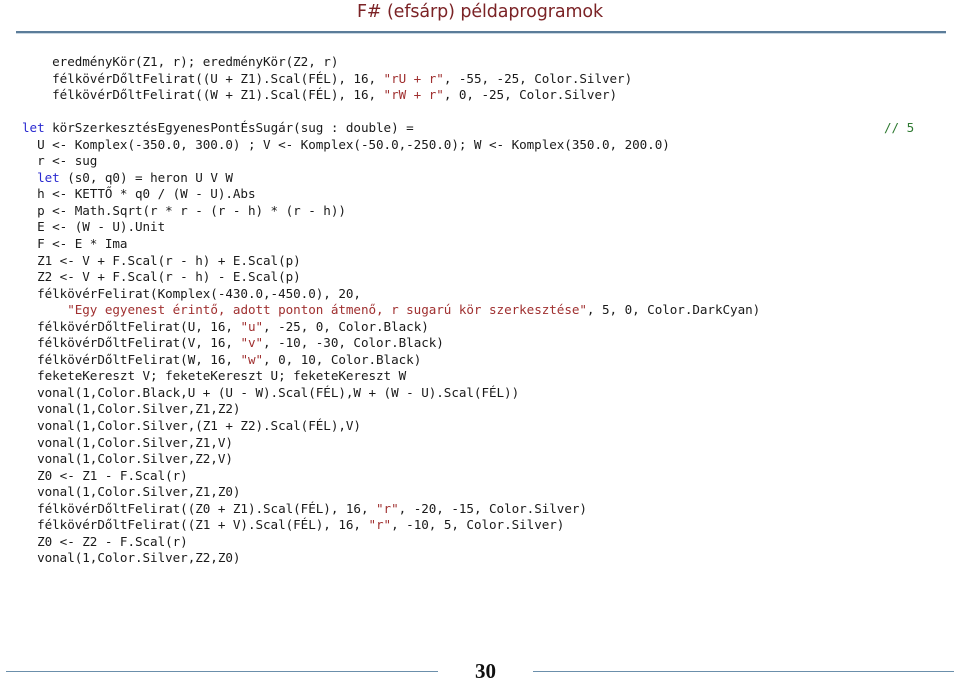  I want to click on code-line: vonal(1,Color.Silver,Z2,V), so click(487, 459).